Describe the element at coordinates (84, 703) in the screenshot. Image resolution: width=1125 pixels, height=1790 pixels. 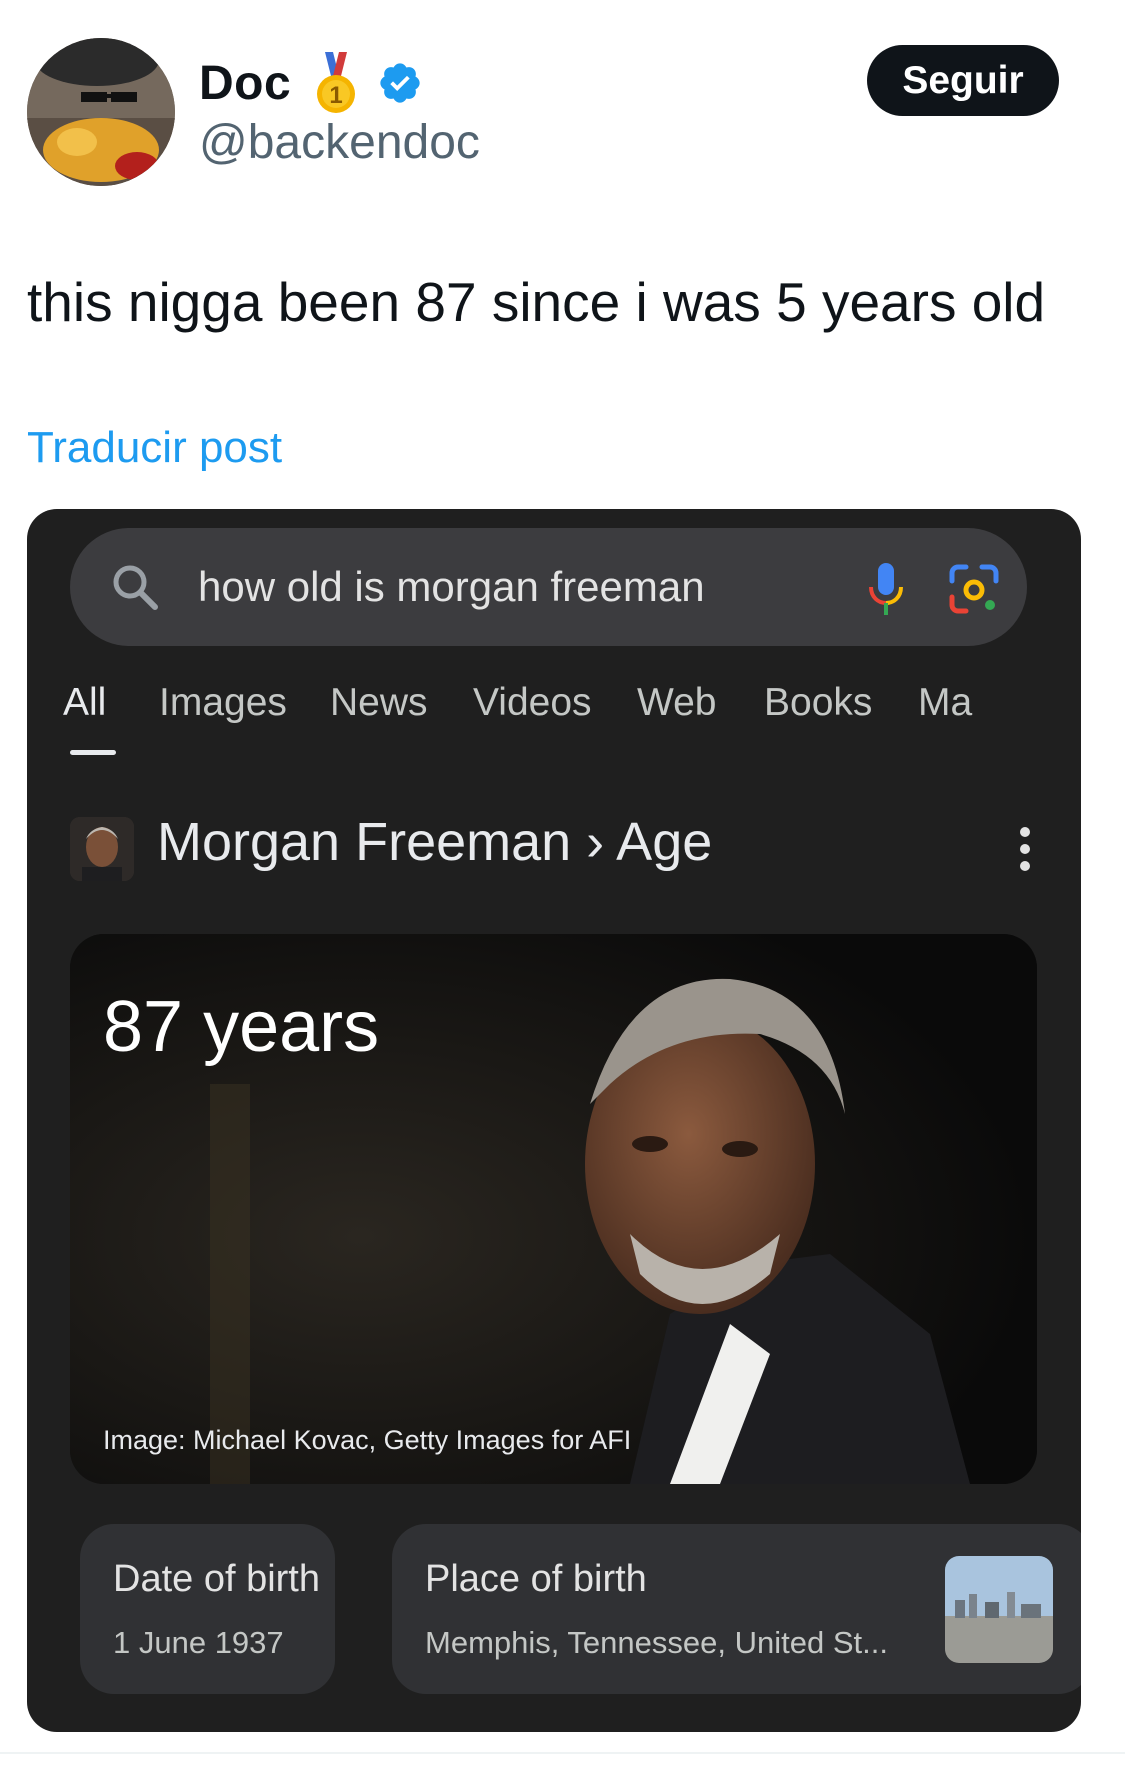
I see `tab-all: All` at that location.